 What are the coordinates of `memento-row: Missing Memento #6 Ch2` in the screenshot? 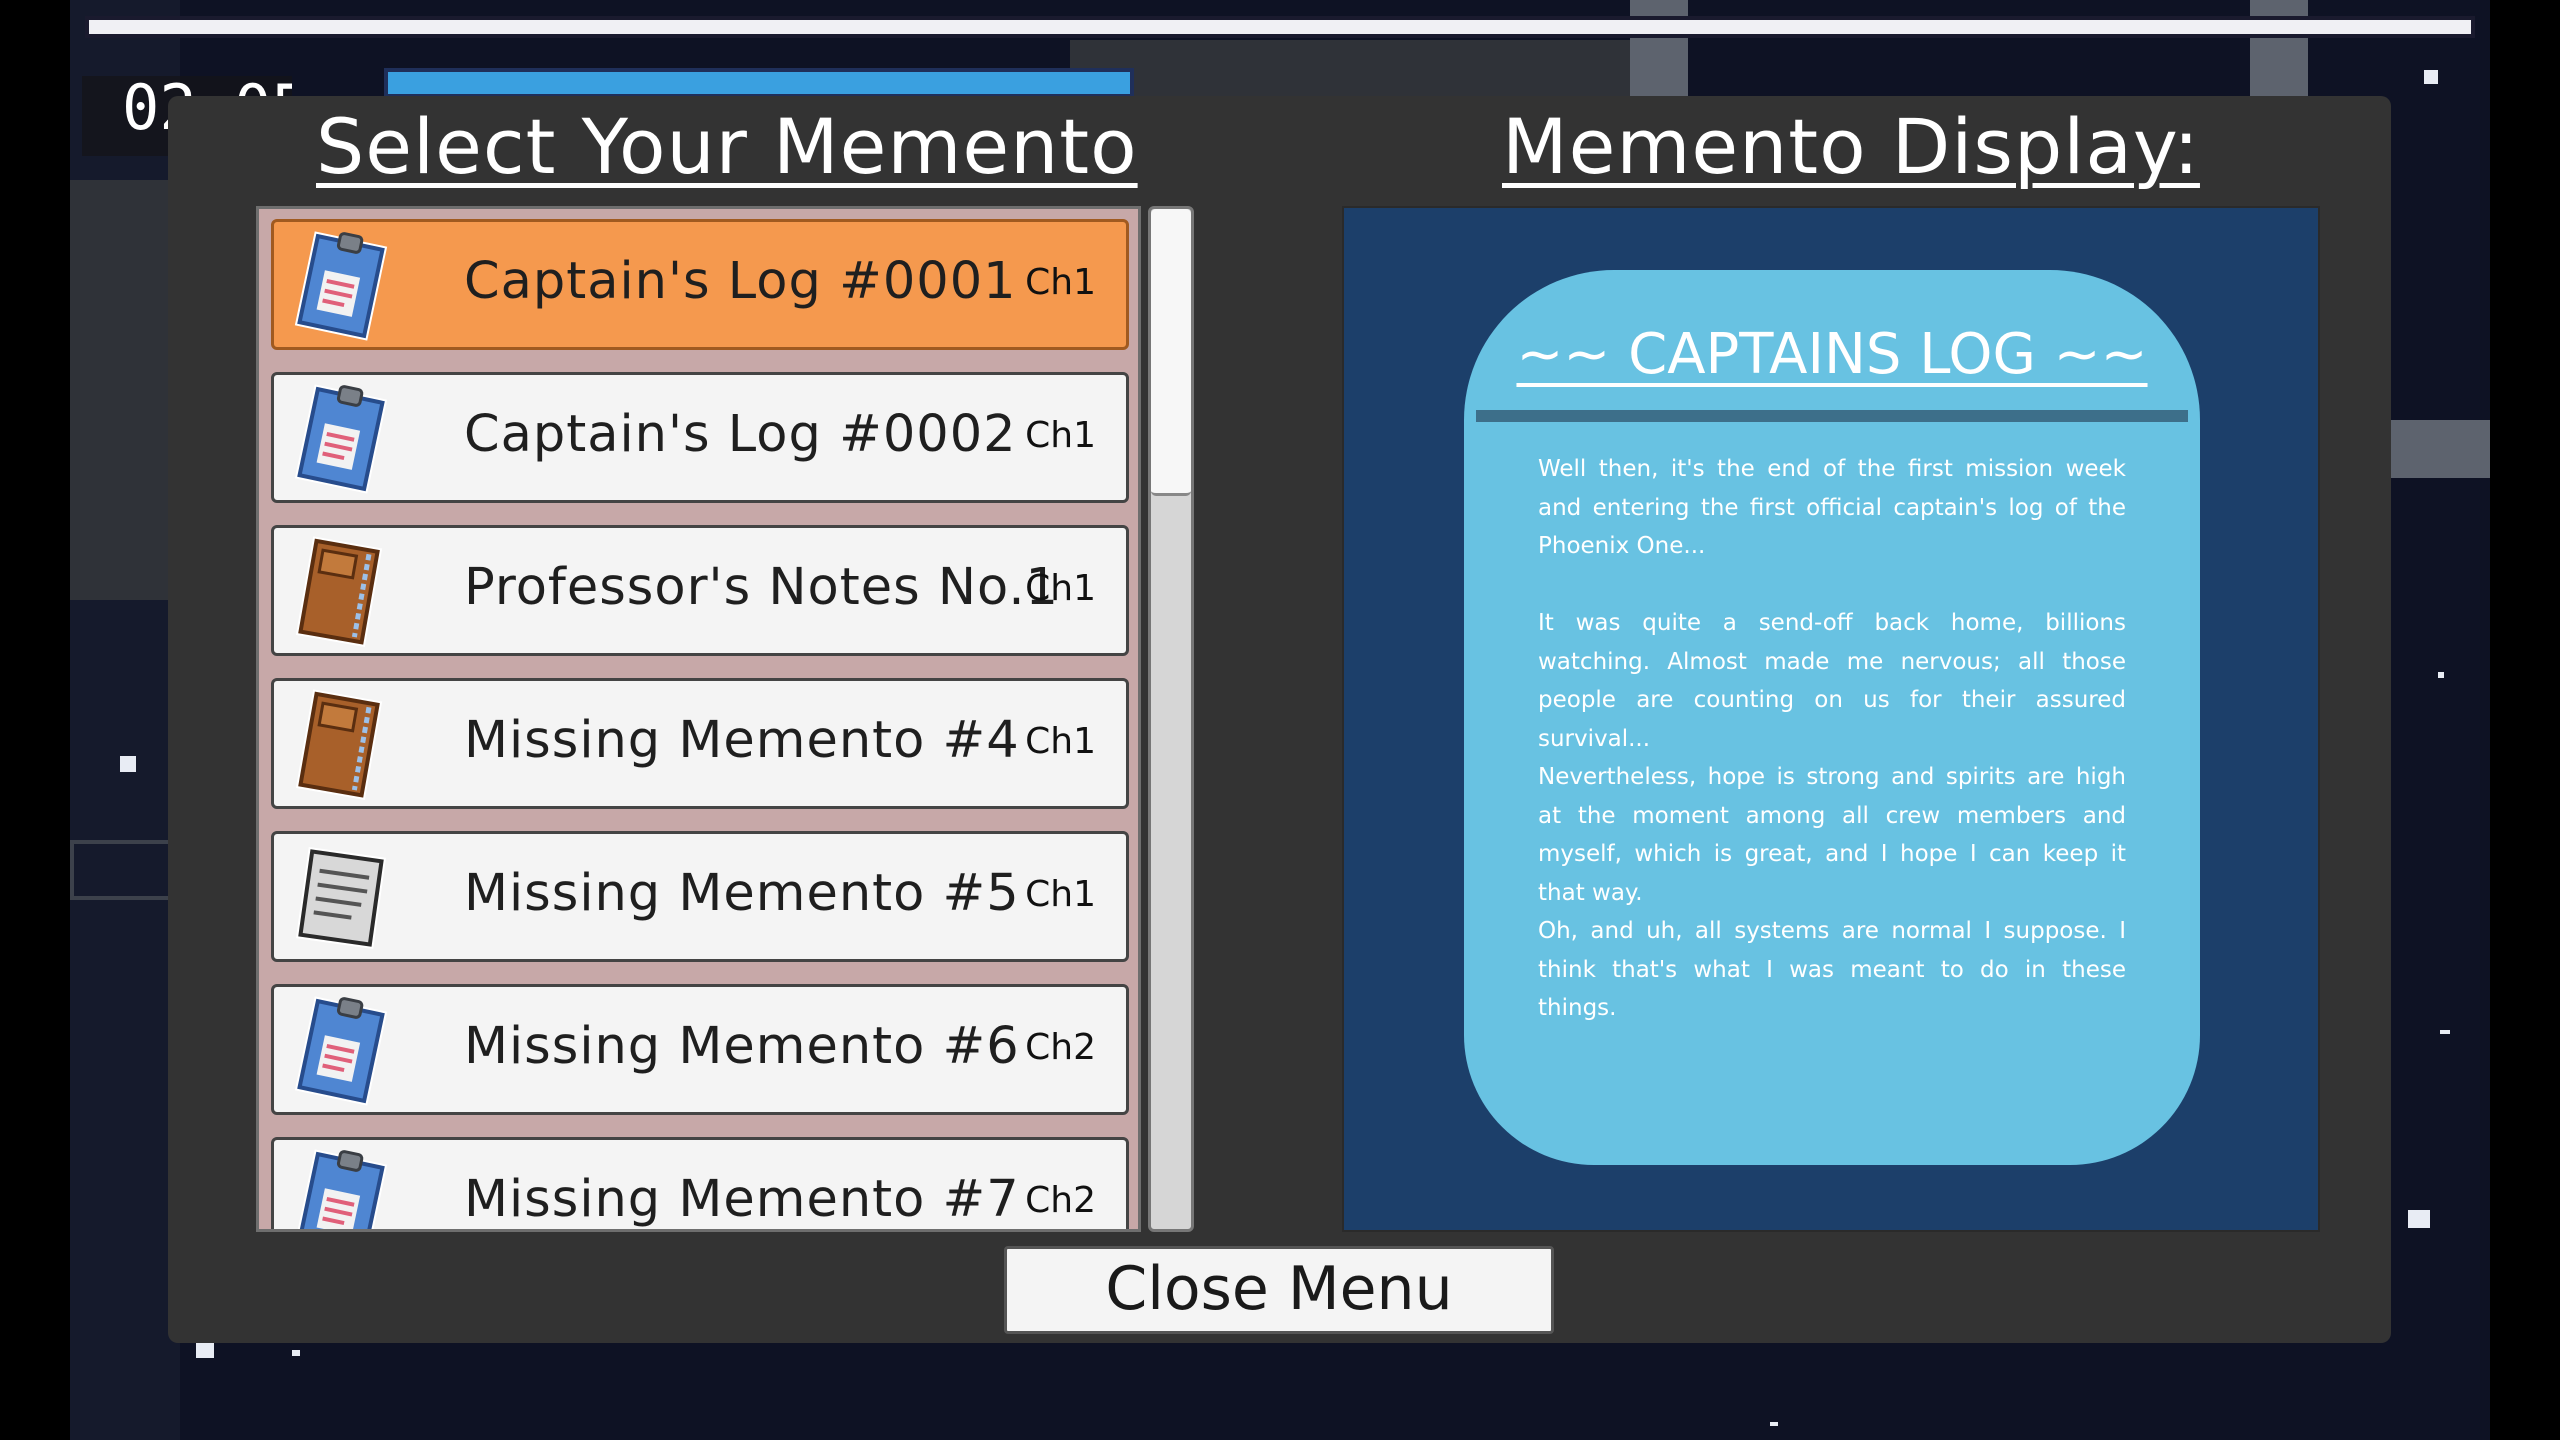 It's located at (700, 1049).